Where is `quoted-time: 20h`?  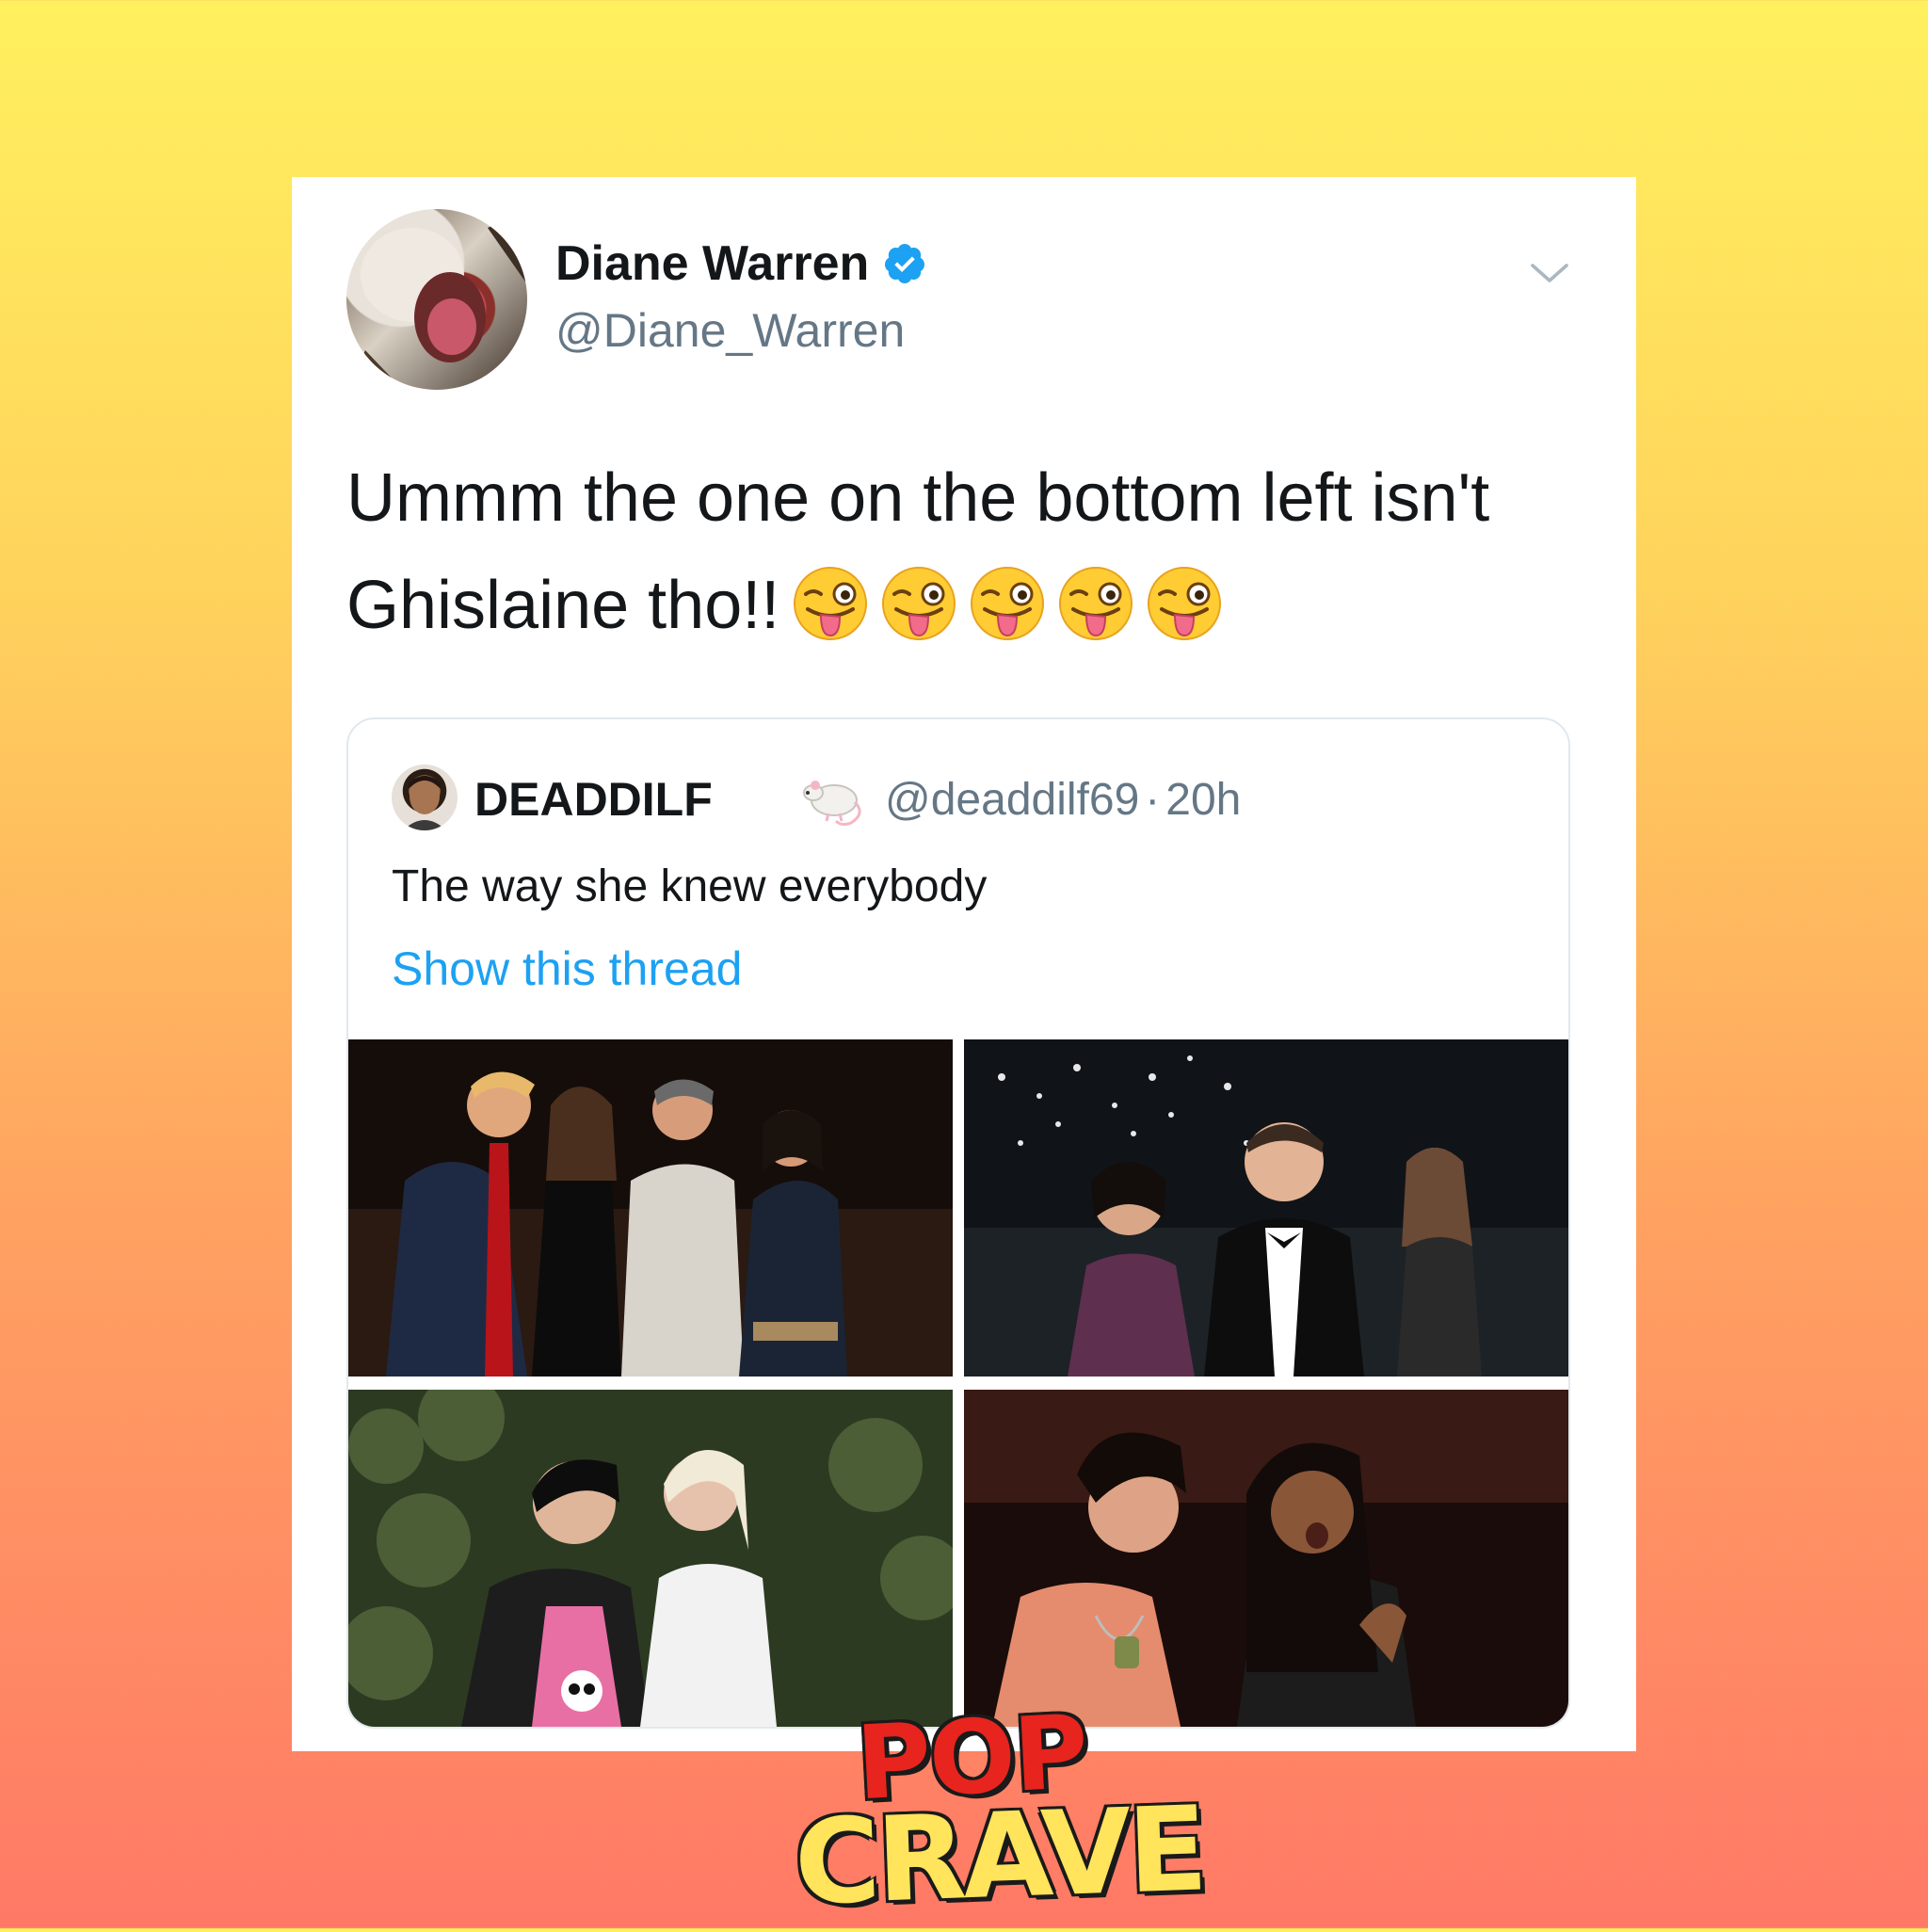
quoted-time: 20h is located at coordinates (1203, 800).